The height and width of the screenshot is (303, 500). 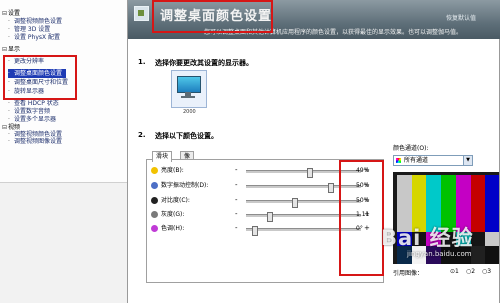 I want to click on sidebar-item-label: 设置数字音频, so click(x=32, y=111).